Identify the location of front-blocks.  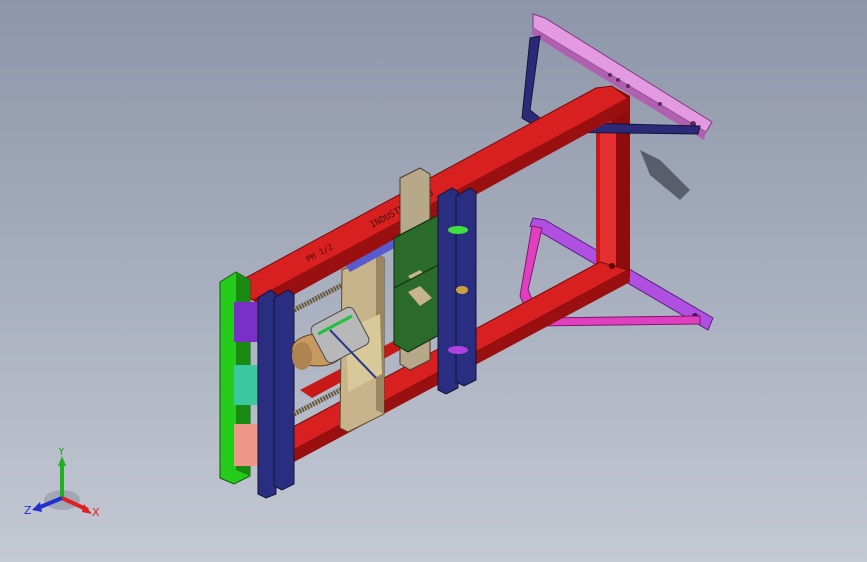
(247, 384).